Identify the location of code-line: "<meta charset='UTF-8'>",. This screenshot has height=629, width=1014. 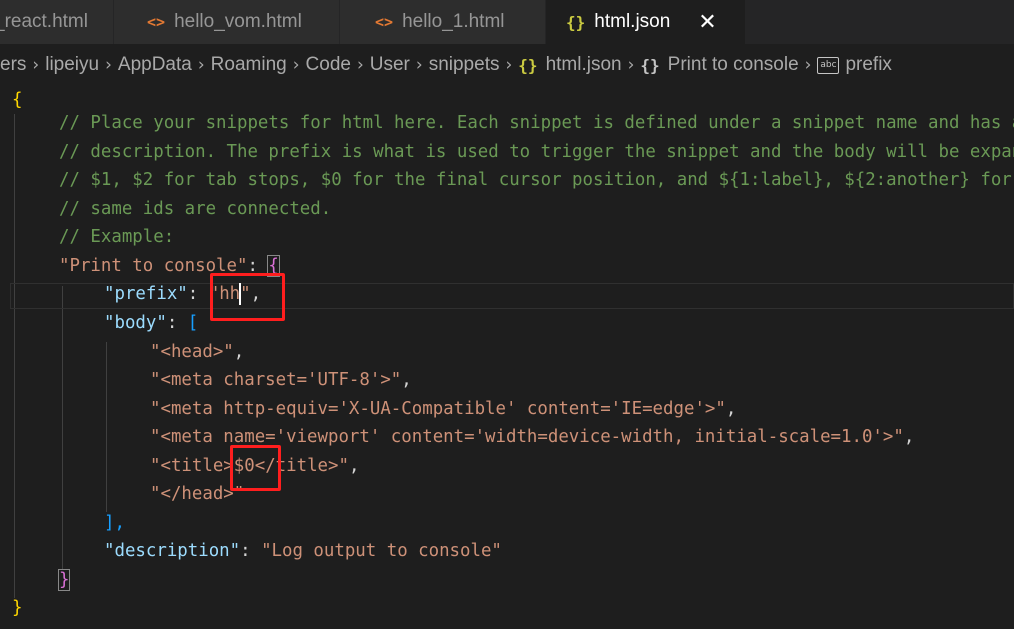
(281, 380).